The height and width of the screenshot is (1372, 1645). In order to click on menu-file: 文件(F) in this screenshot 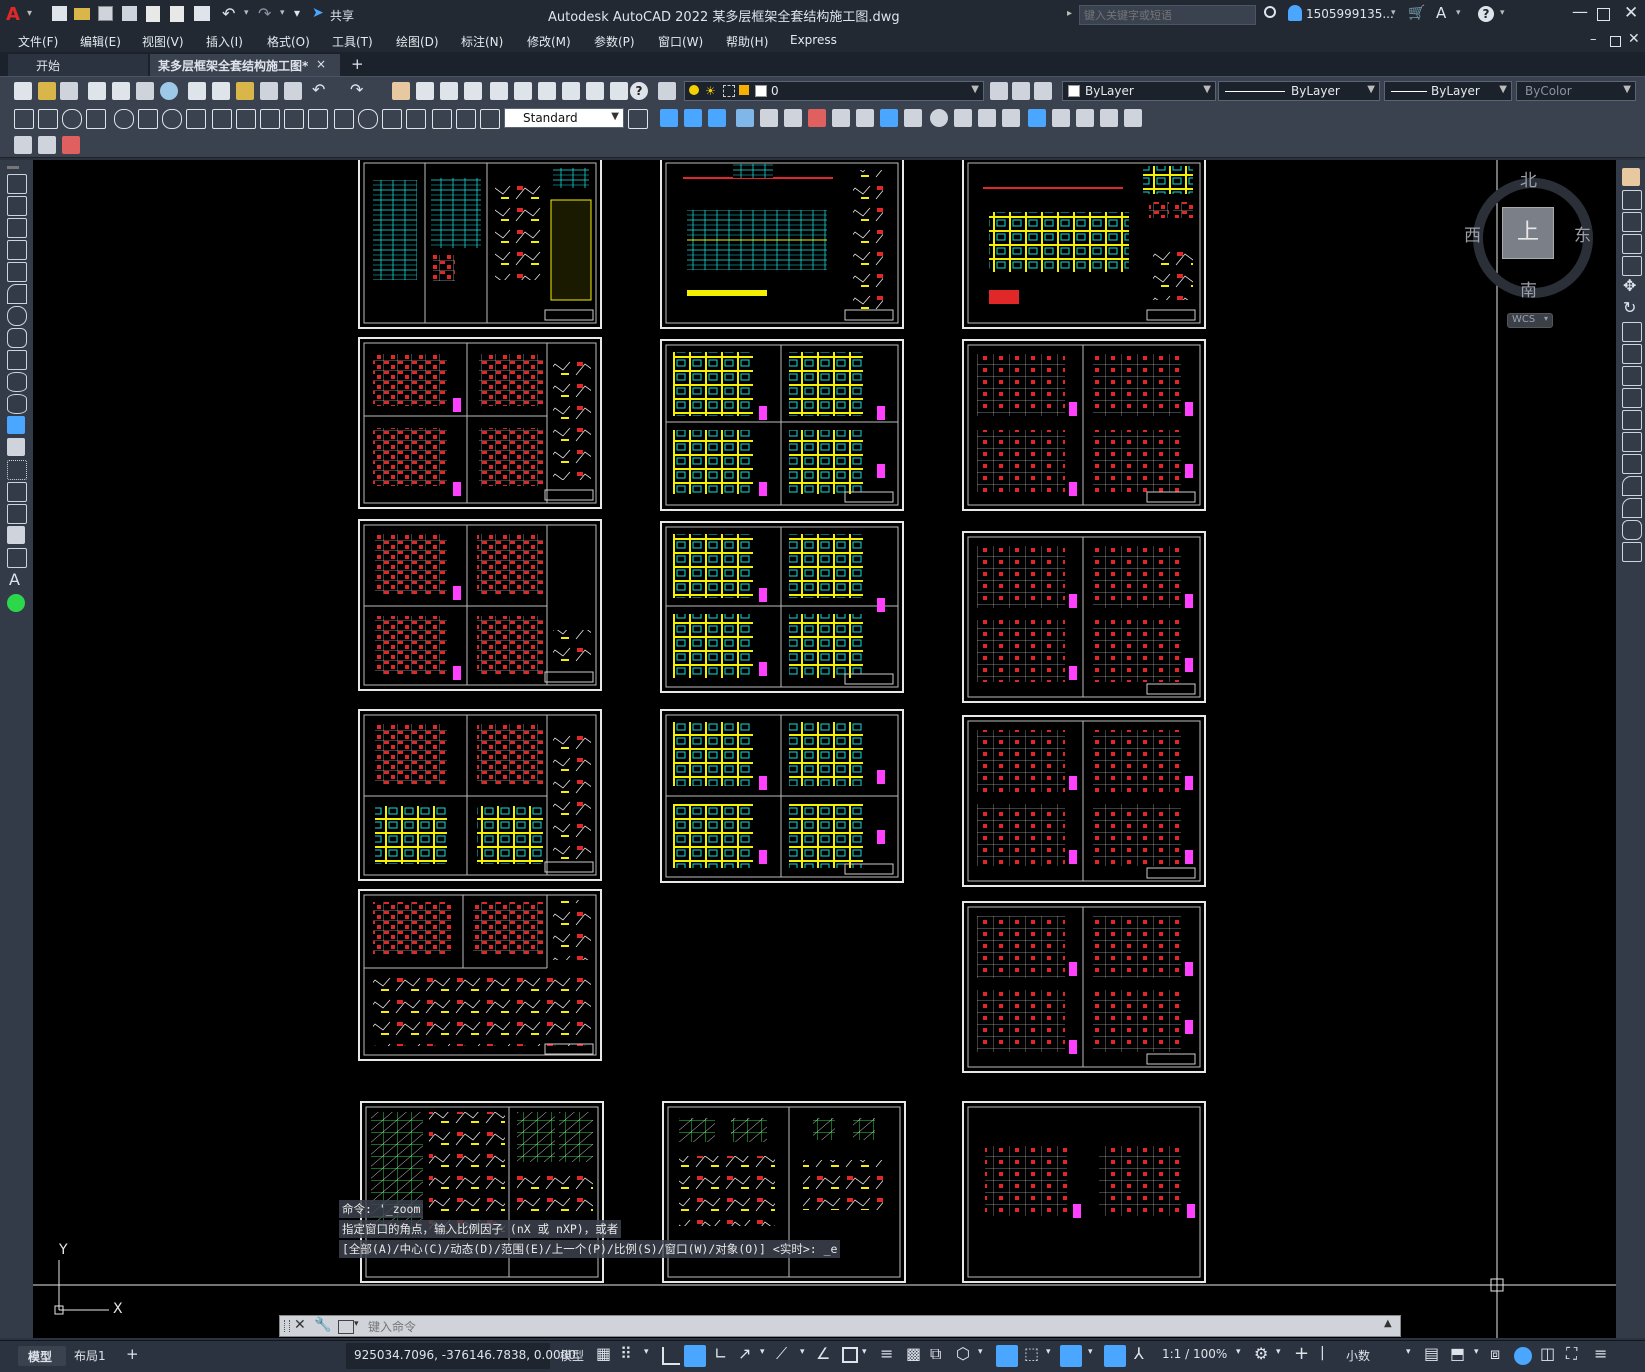, I will do `click(38, 41)`.